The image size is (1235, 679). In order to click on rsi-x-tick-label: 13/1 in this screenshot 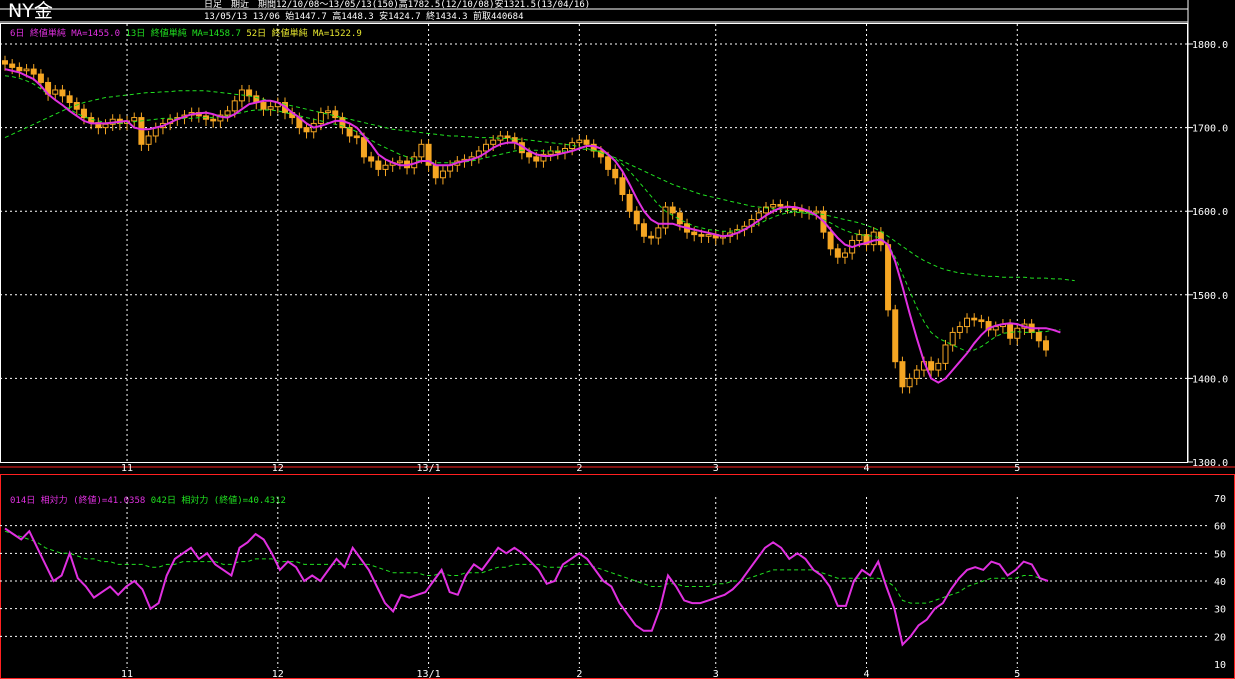, I will do `click(429, 674)`.